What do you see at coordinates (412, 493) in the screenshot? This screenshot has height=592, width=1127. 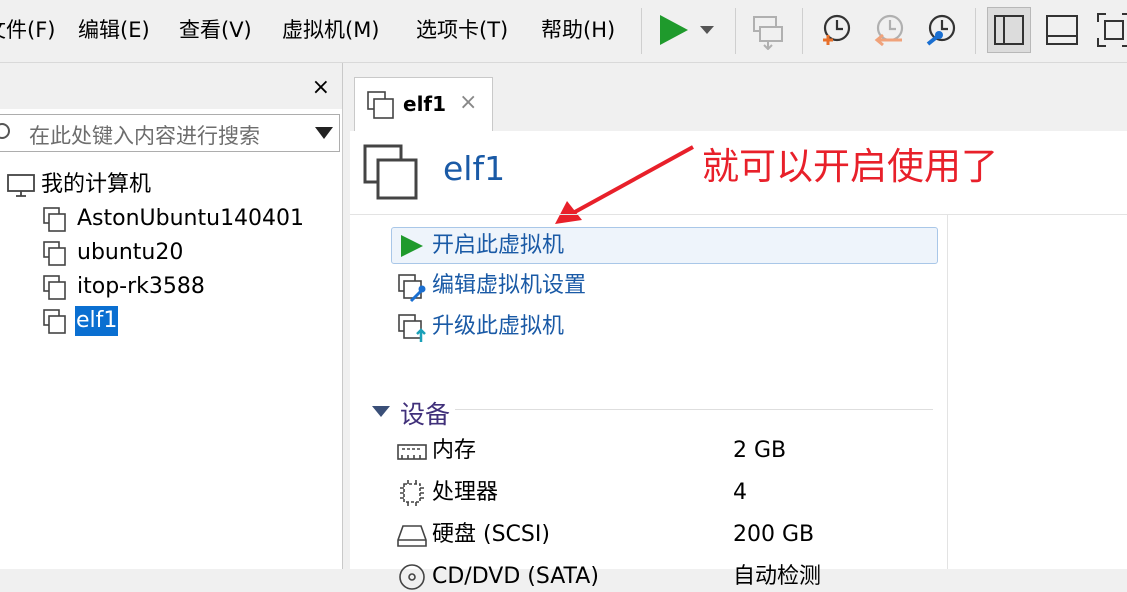 I see `cpu-icon` at bounding box center [412, 493].